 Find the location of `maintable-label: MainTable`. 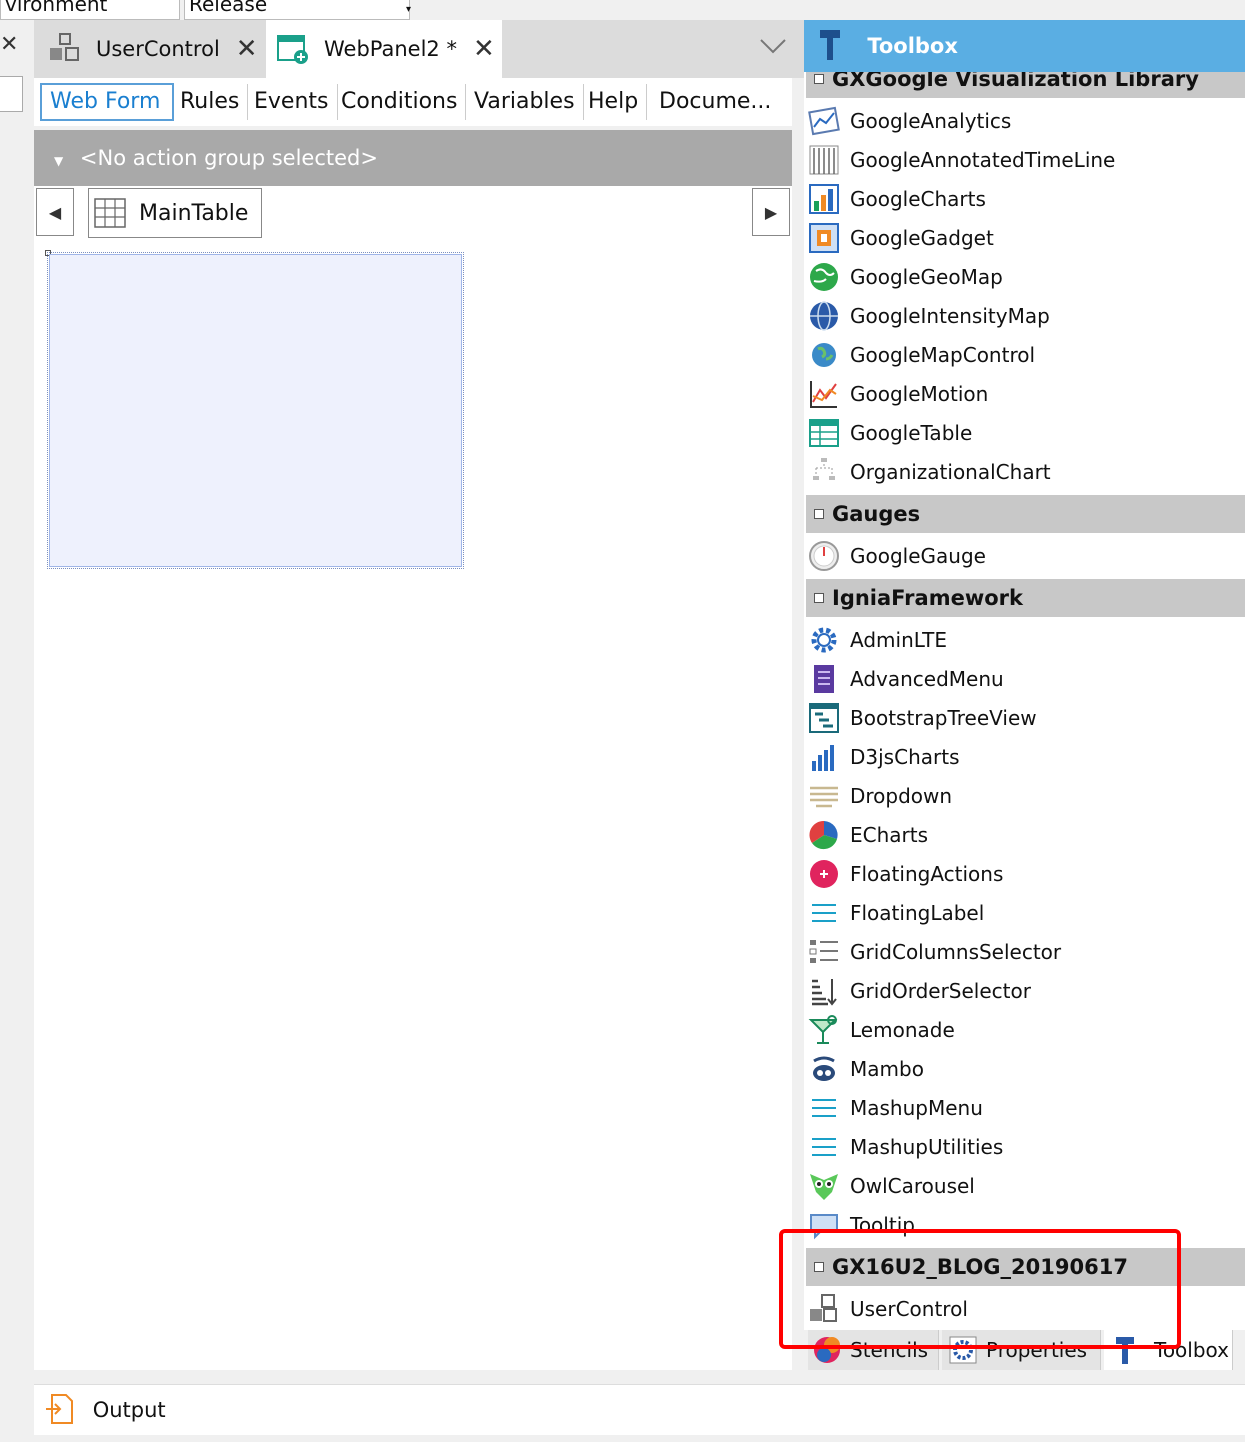

maintable-label: MainTable is located at coordinates (194, 213).